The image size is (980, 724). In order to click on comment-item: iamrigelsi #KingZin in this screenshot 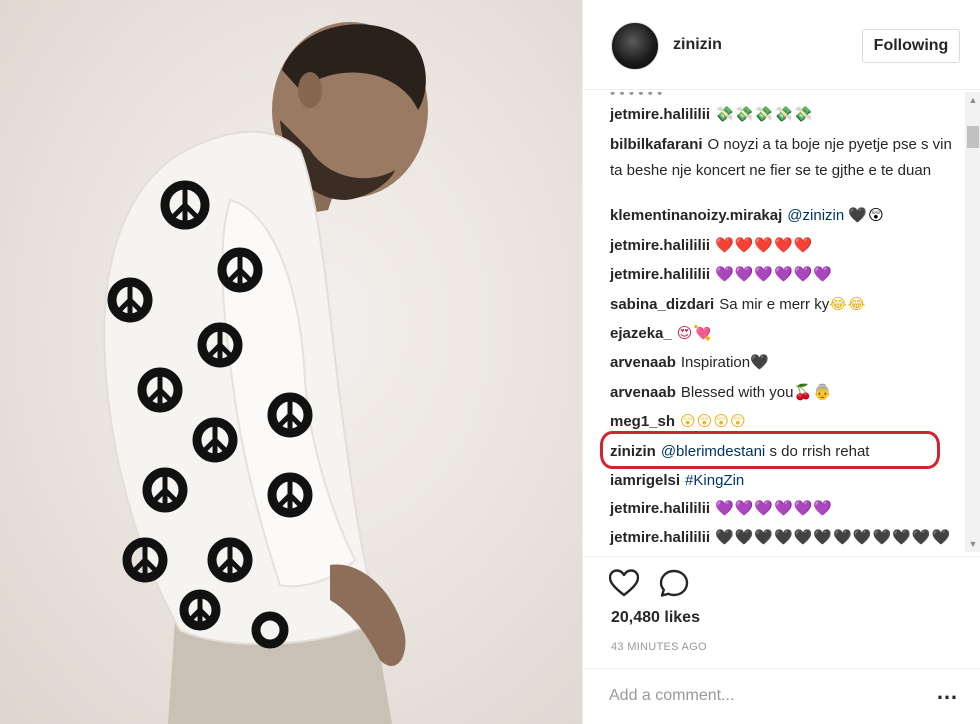, I will do `click(782, 481)`.